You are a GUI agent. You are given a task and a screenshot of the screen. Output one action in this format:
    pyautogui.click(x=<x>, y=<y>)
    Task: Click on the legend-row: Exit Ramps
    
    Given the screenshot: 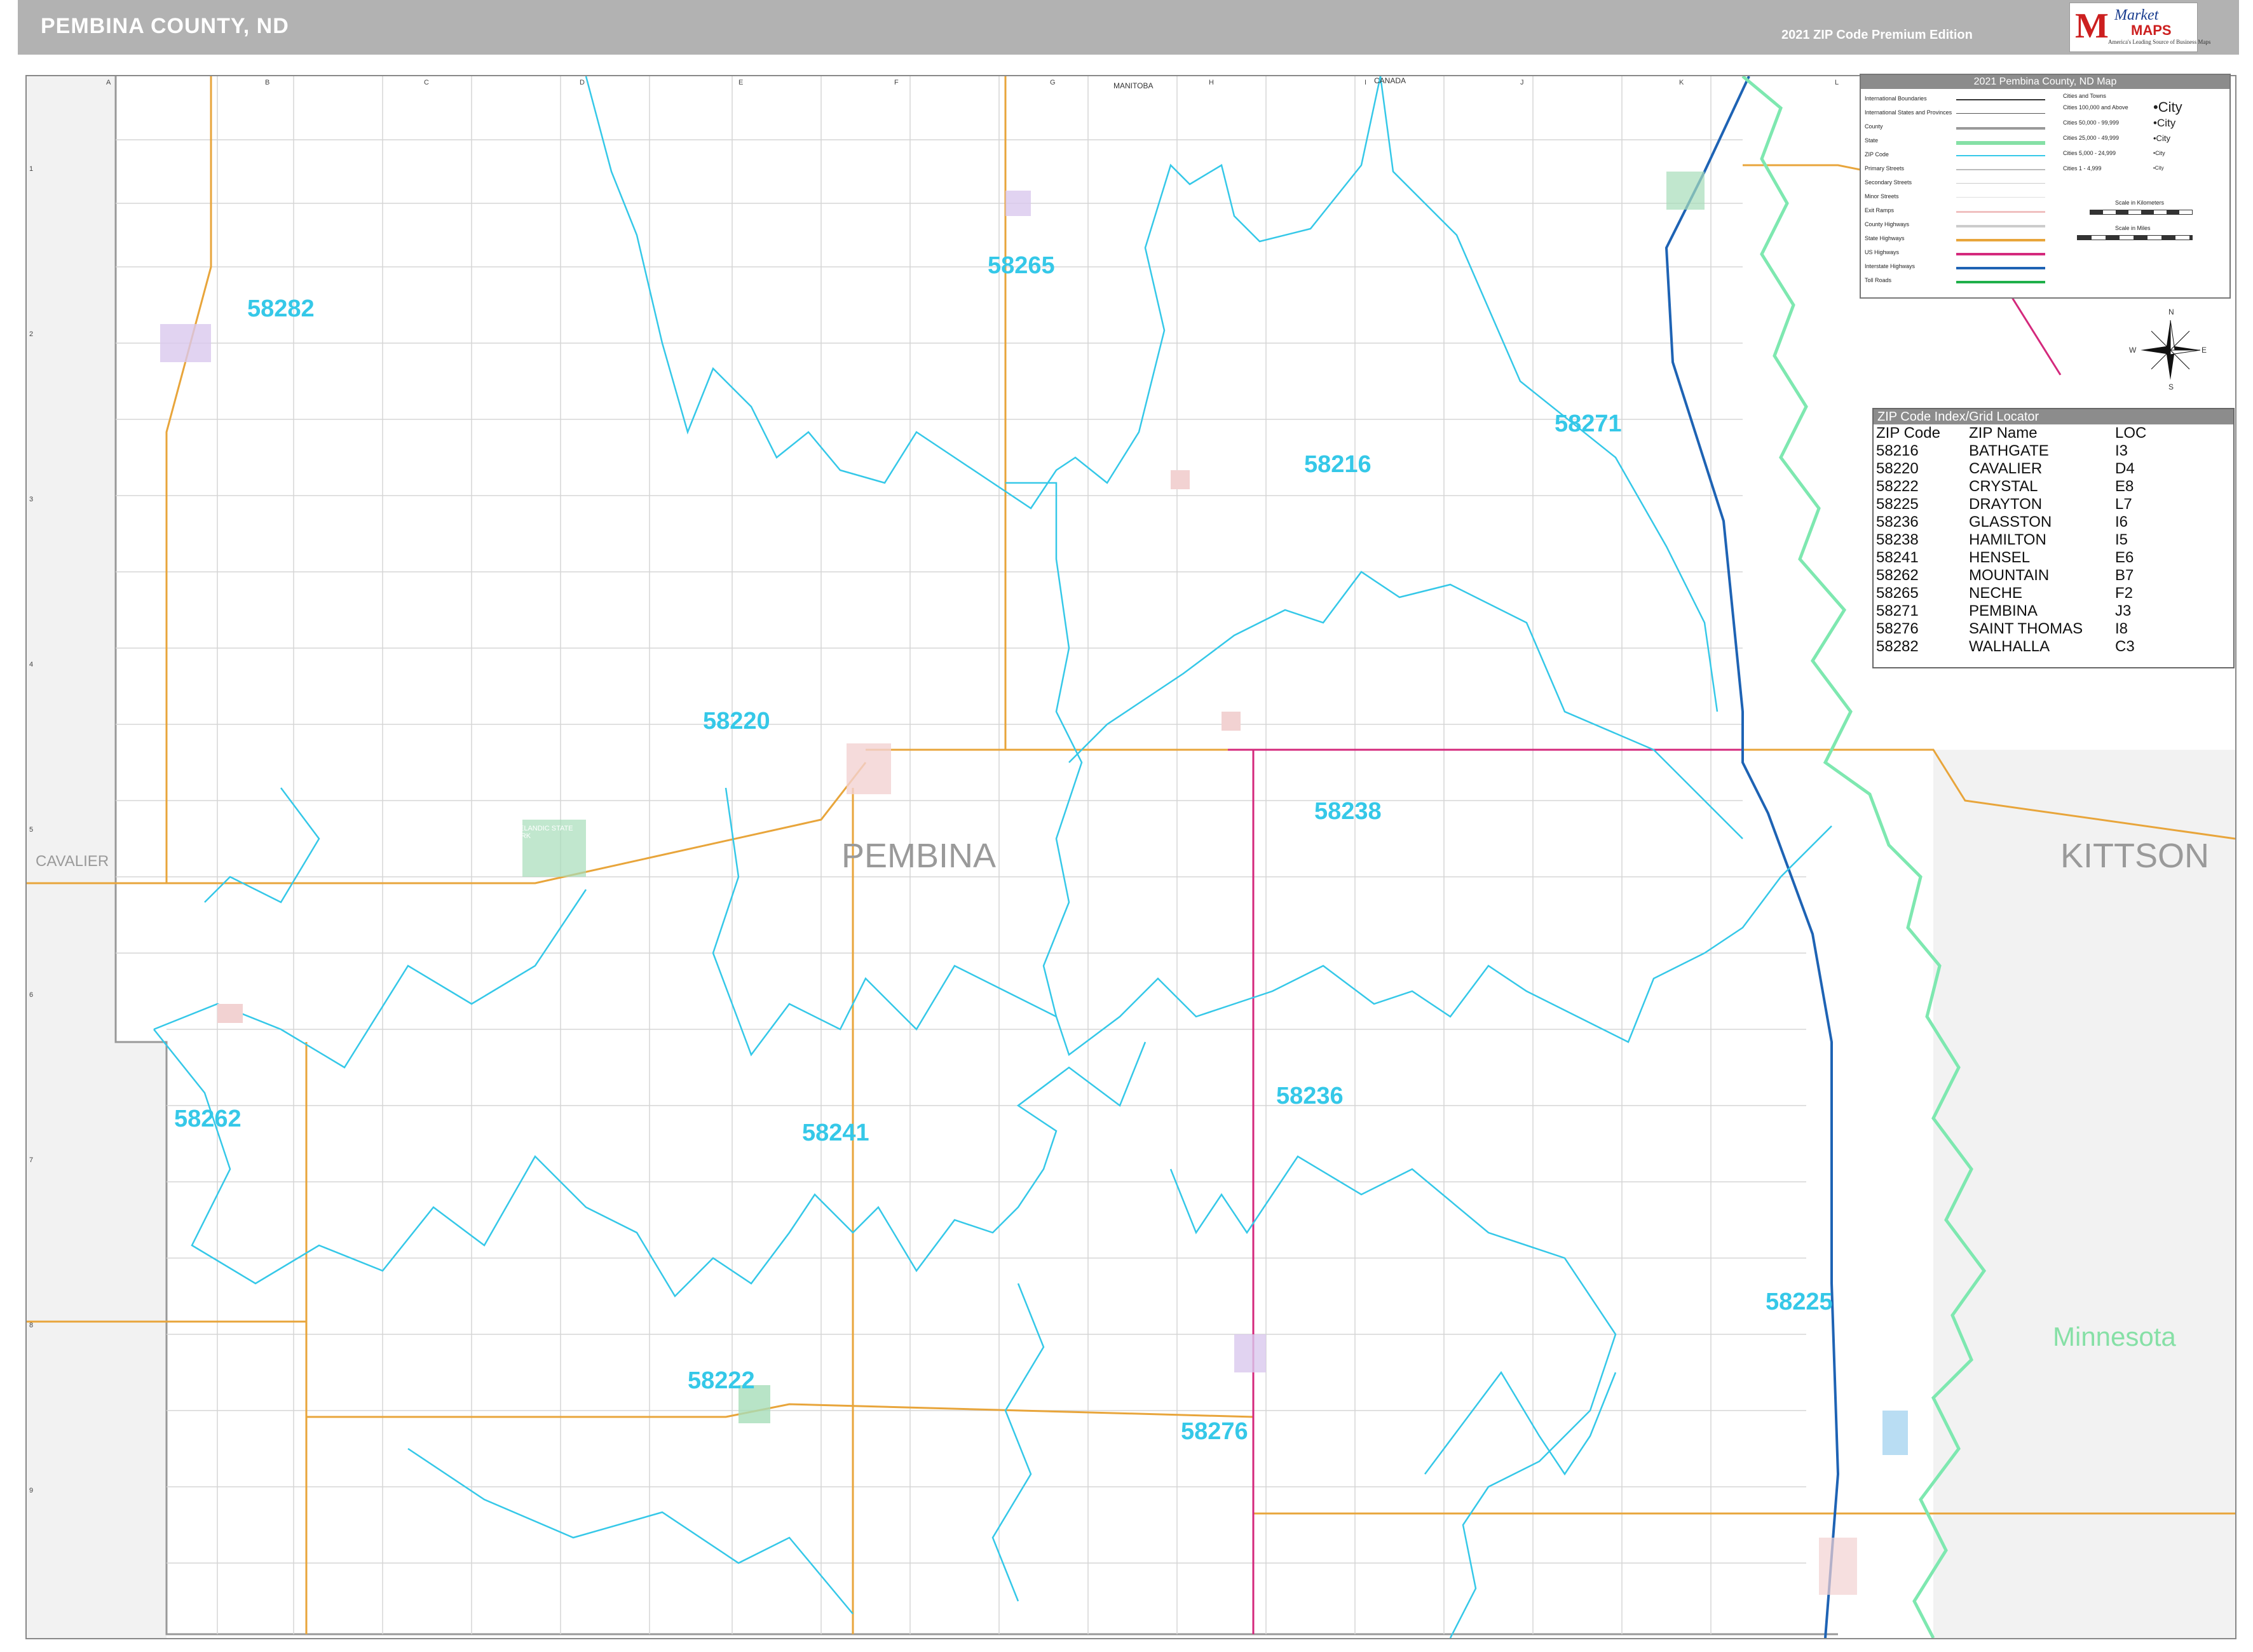 What is the action you would take?
    pyautogui.click(x=1880, y=210)
    